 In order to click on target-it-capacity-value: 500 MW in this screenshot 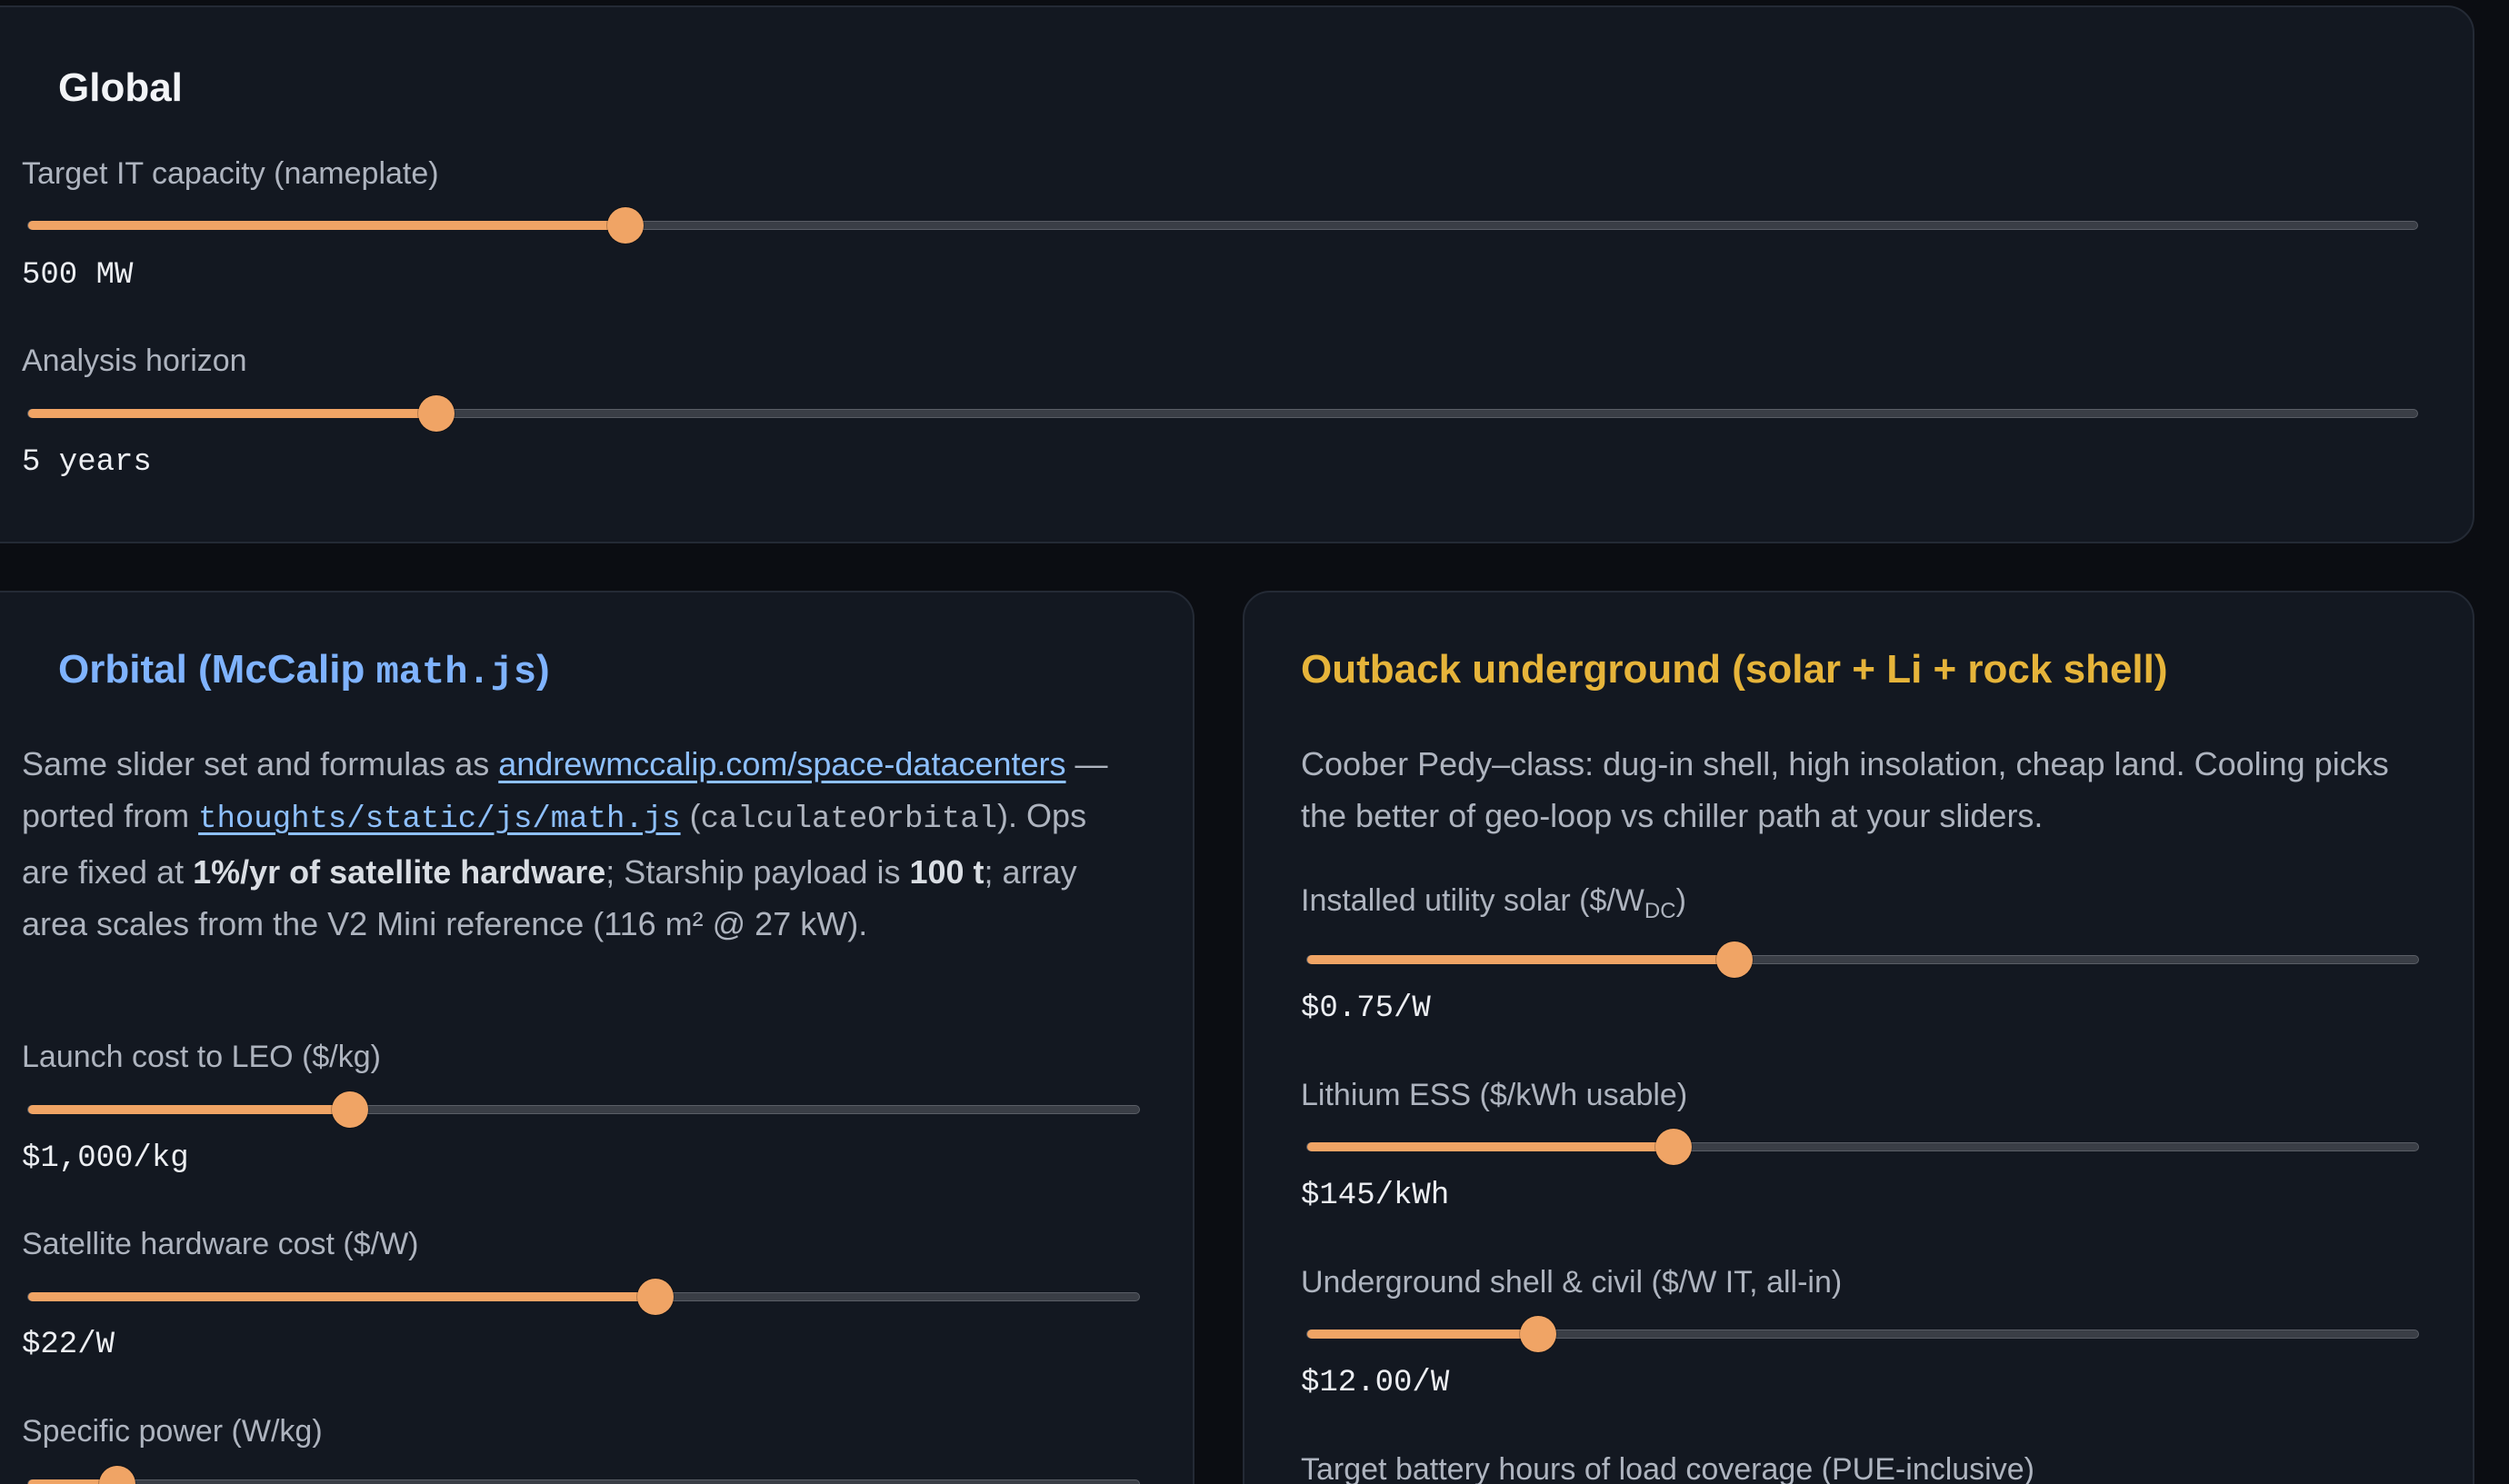, I will do `click(78, 275)`.